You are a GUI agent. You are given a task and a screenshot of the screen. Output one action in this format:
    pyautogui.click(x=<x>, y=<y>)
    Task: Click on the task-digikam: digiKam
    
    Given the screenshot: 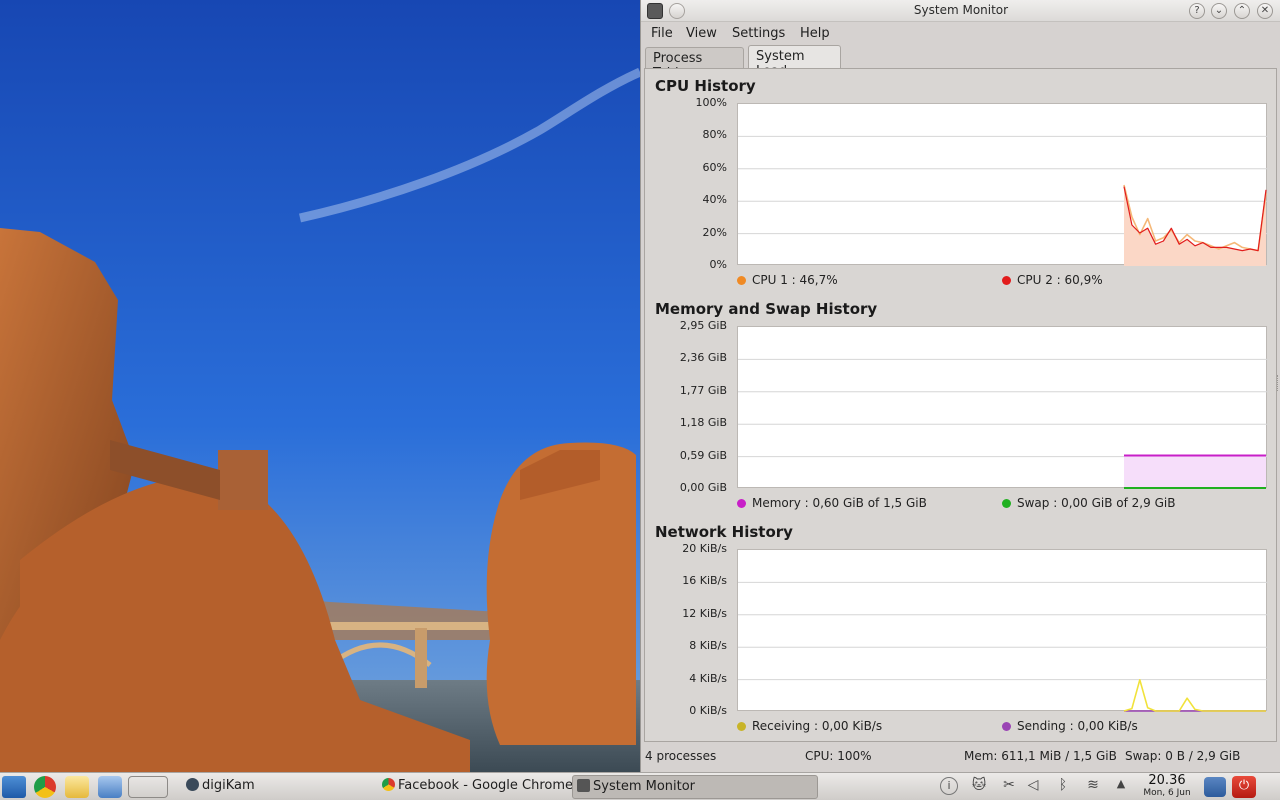 What is the action you would take?
    pyautogui.click(x=277, y=787)
    